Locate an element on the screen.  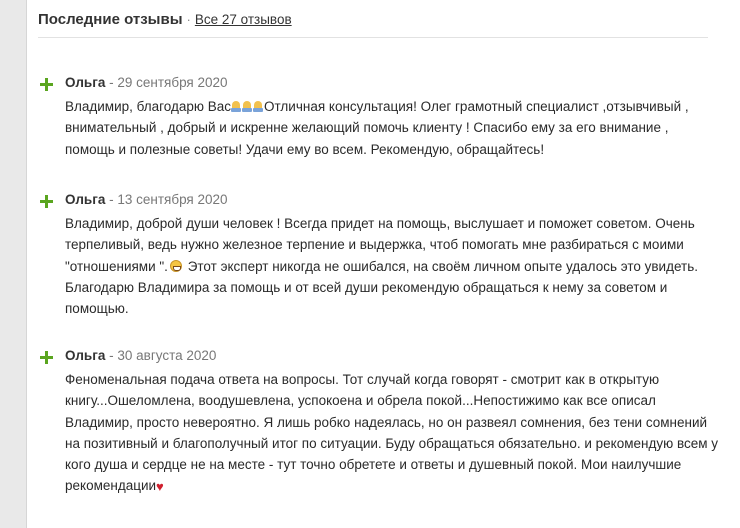
reviews-header: Последние отзывы · Все 27 отзывов is located at coordinates (165, 22).